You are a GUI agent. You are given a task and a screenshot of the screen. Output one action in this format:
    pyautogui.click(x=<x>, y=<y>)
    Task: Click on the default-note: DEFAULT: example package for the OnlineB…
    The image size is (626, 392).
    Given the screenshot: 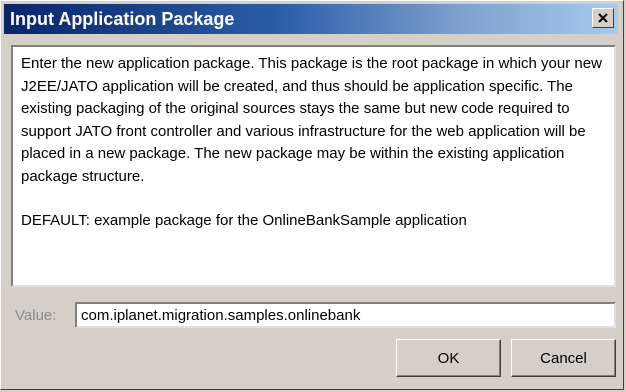 What is the action you would take?
    pyautogui.click(x=244, y=220)
    